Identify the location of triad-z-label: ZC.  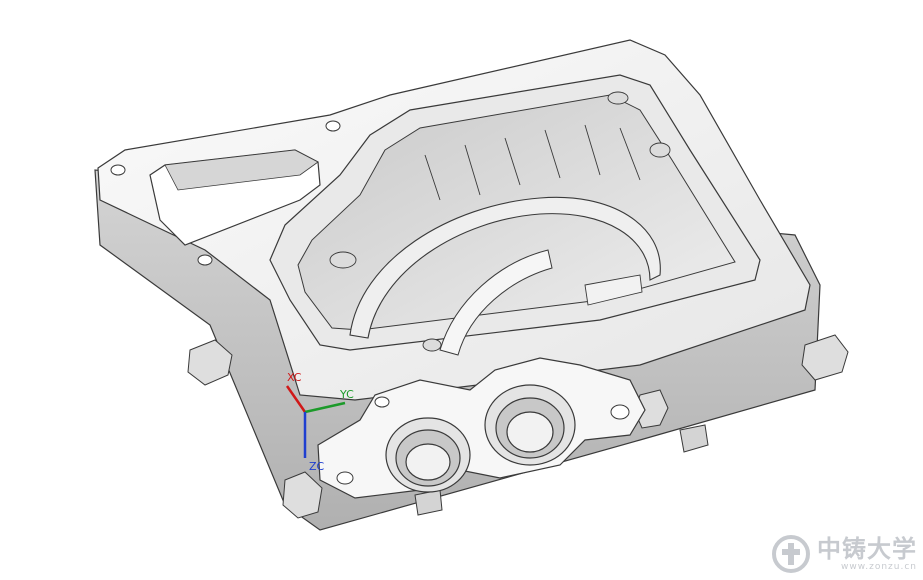
(317, 466).